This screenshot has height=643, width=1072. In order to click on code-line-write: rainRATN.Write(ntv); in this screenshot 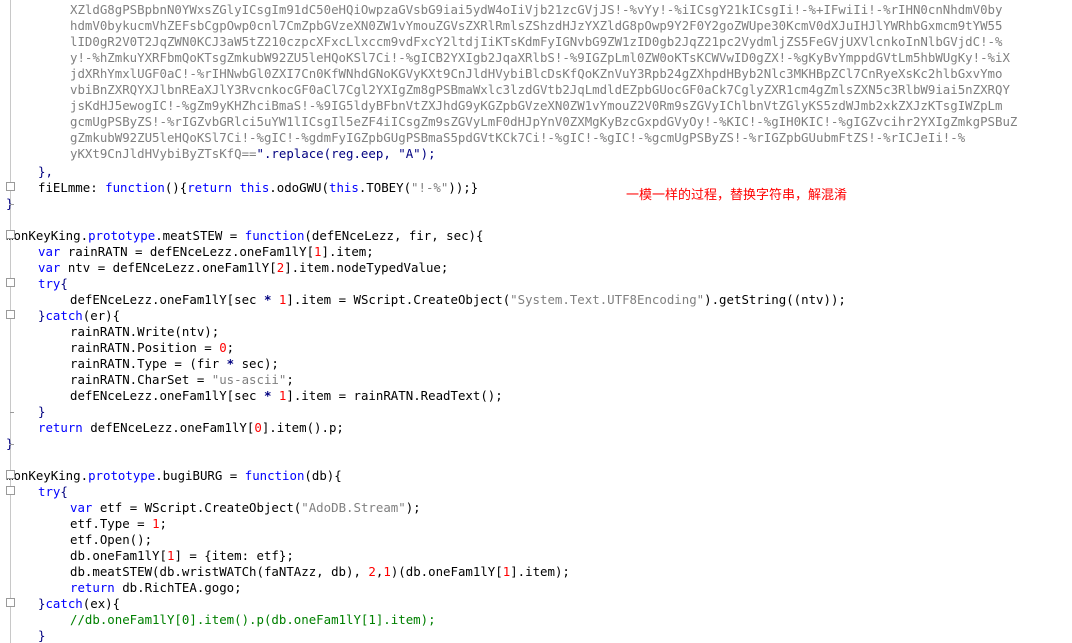, I will do `click(145, 331)`.